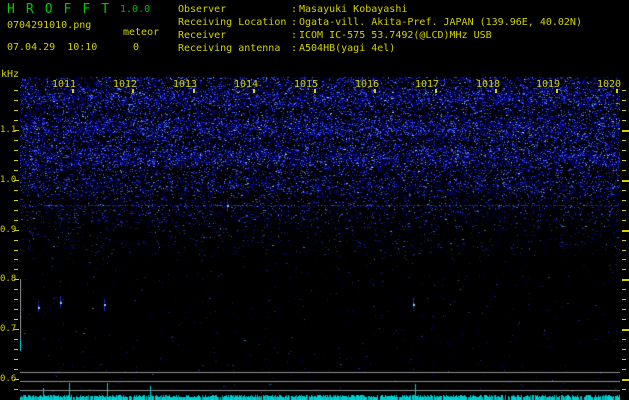 This screenshot has height=400, width=629. Describe the element at coordinates (125, 84) in the screenshot. I see `time-axis-label: 1012` at that location.